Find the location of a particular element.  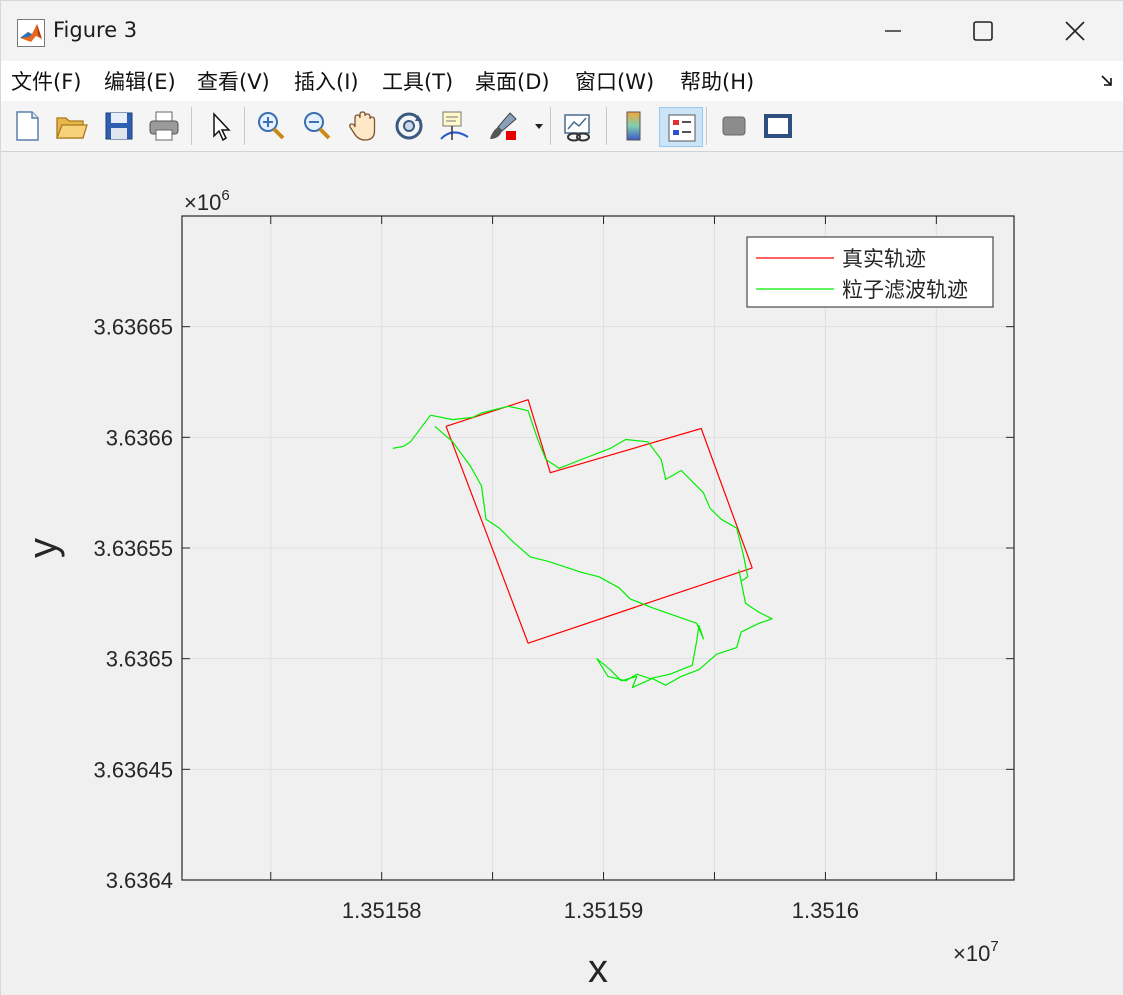

menu-desktop: 桌面(D) is located at coordinates (512, 81).